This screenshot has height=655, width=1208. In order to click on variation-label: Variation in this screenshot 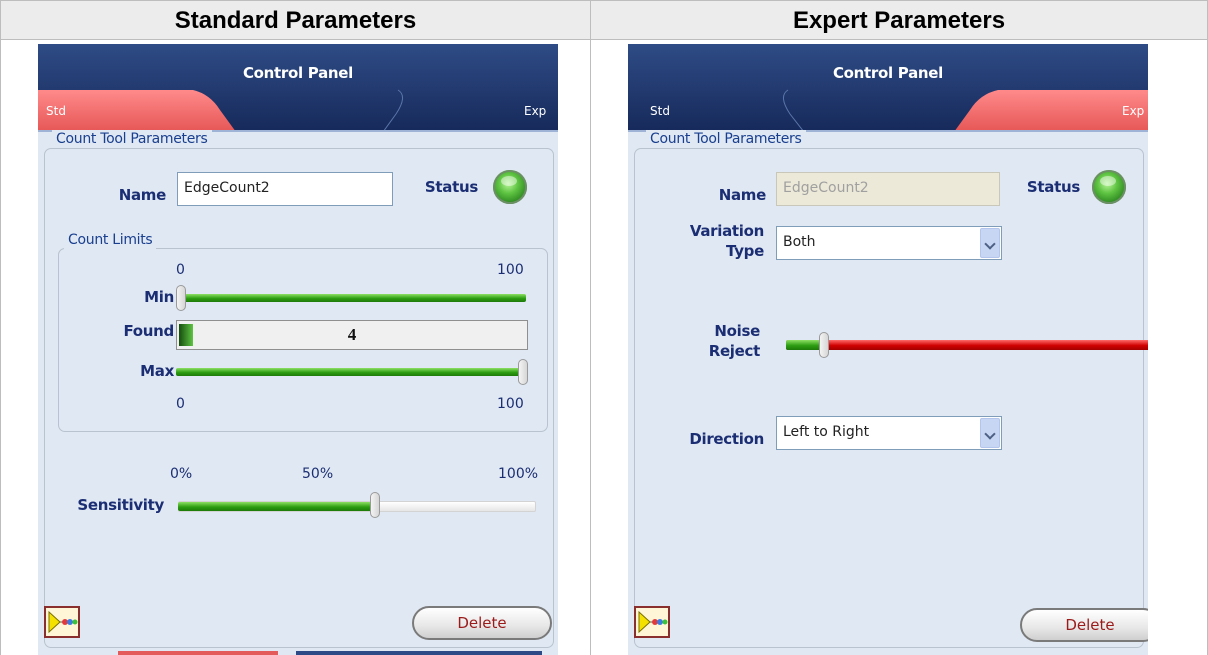, I will do `click(726, 231)`.